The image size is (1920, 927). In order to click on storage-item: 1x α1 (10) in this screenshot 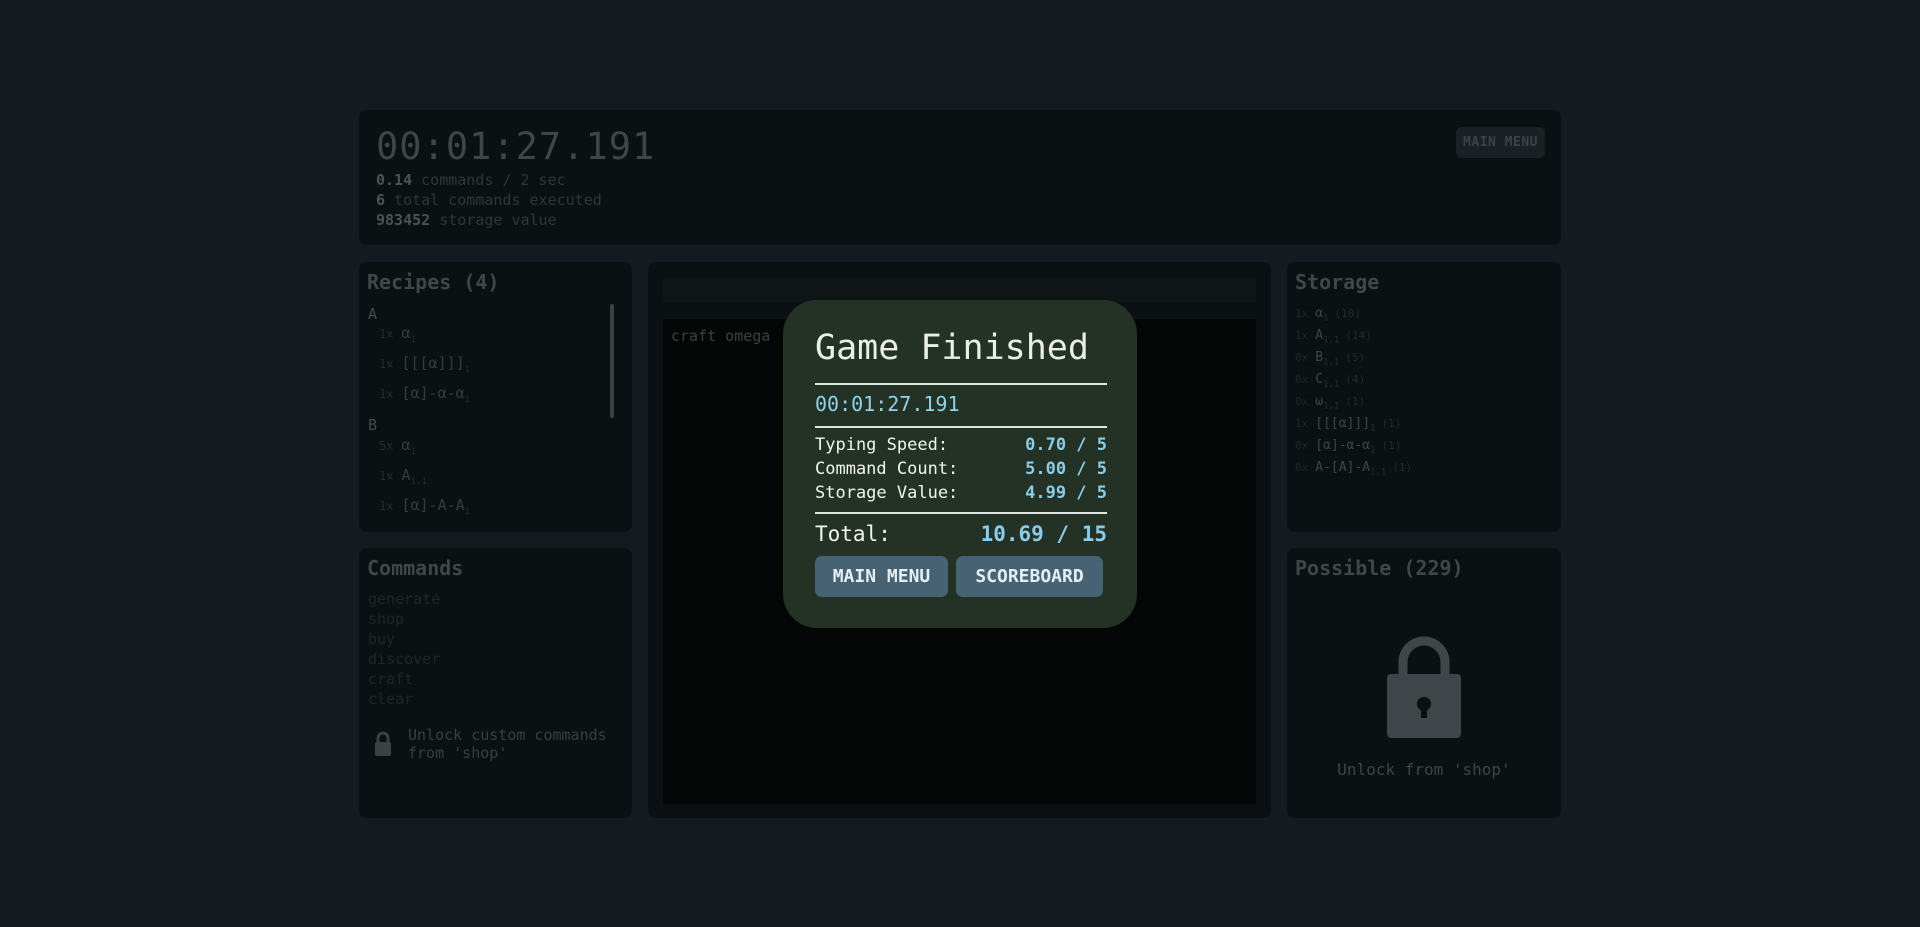, I will do `click(1328, 315)`.